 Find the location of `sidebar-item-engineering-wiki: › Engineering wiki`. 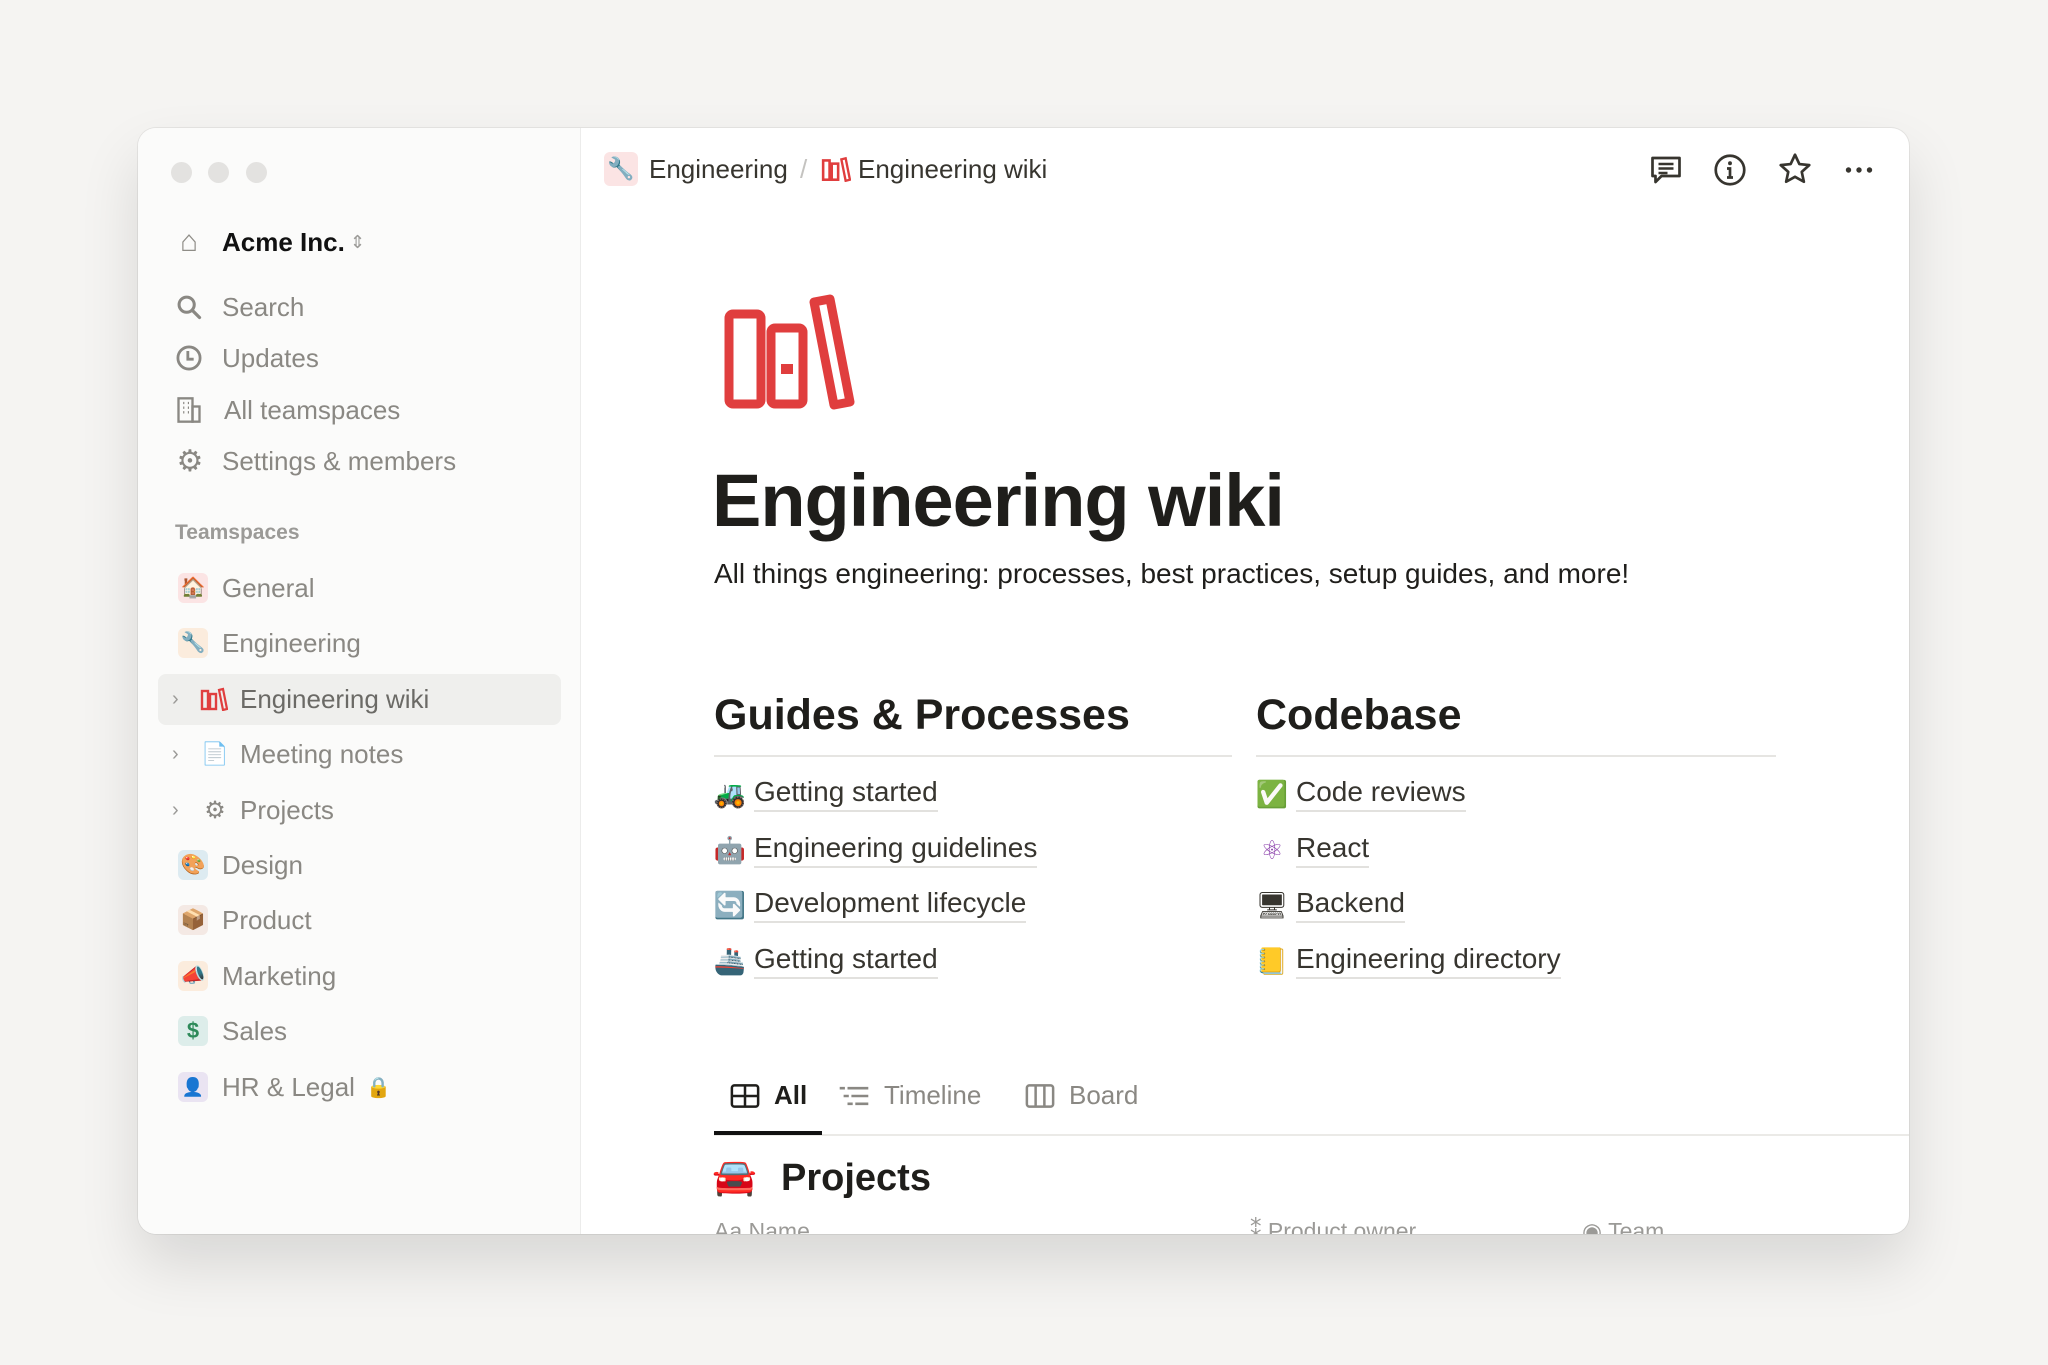

sidebar-item-engineering-wiki: › Engineering wiki is located at coordinates (348, 699).